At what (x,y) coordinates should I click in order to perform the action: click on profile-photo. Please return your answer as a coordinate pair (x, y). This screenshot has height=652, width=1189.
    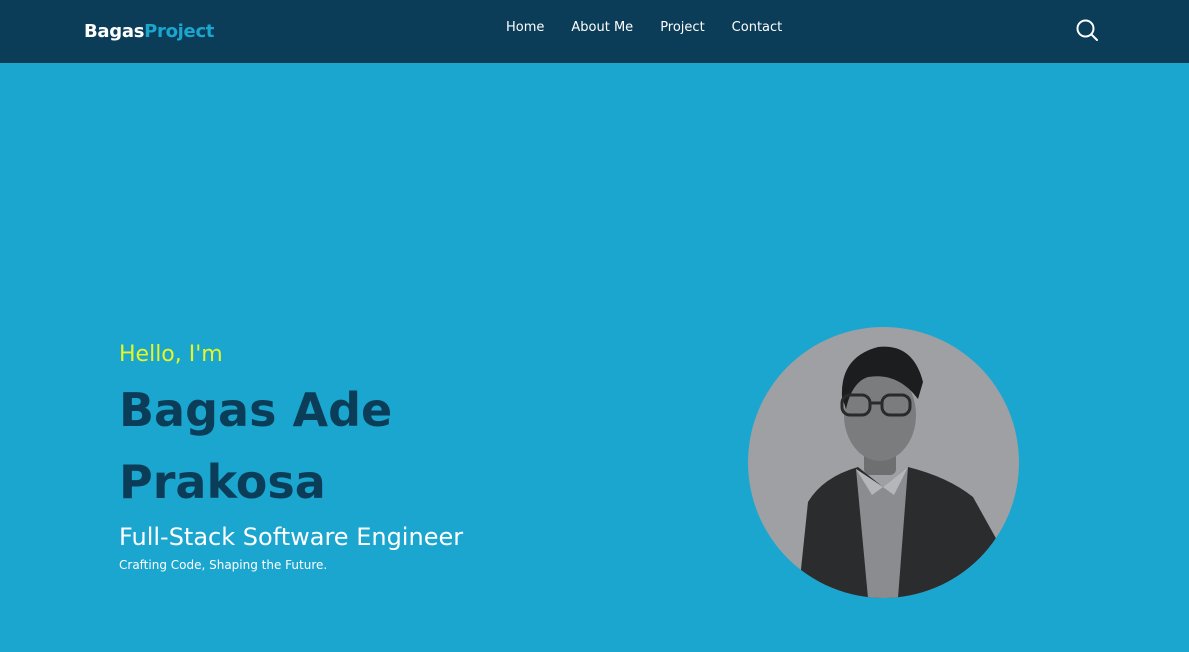
    Looking at the image, I should click on (883, 462).